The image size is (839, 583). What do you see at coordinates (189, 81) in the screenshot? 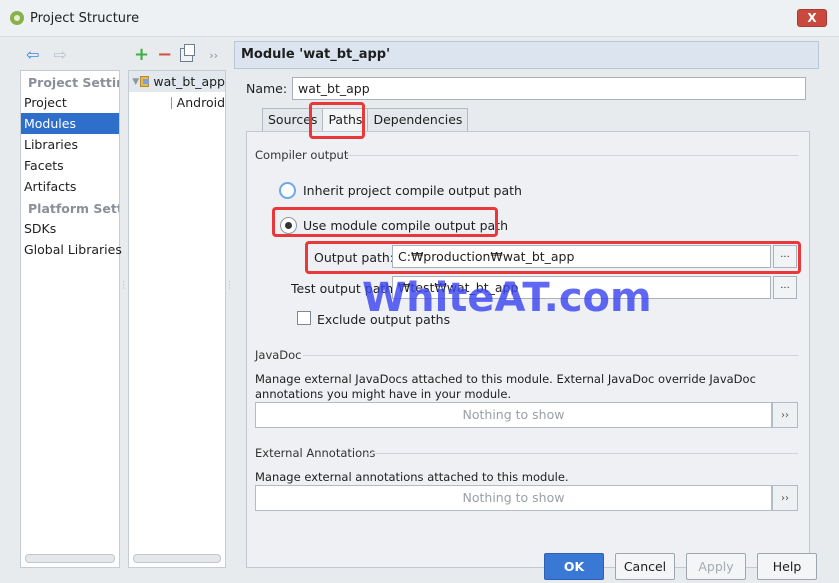
I see `tree-item-label: wat_bt_app` at bounding box center [189, 81].